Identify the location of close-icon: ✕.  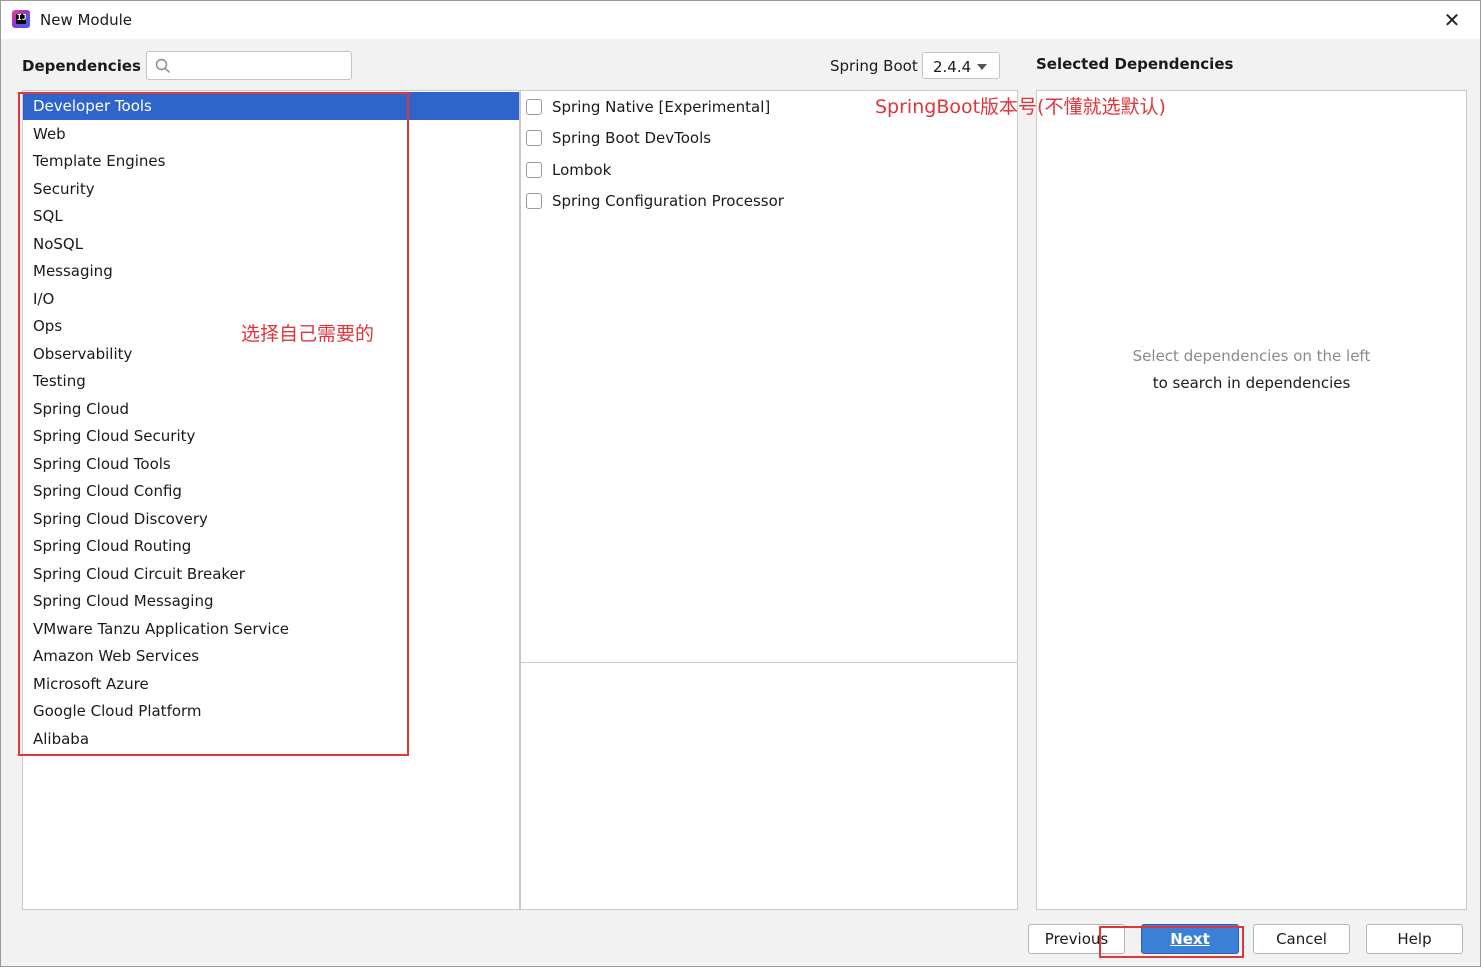
(1452, 20).